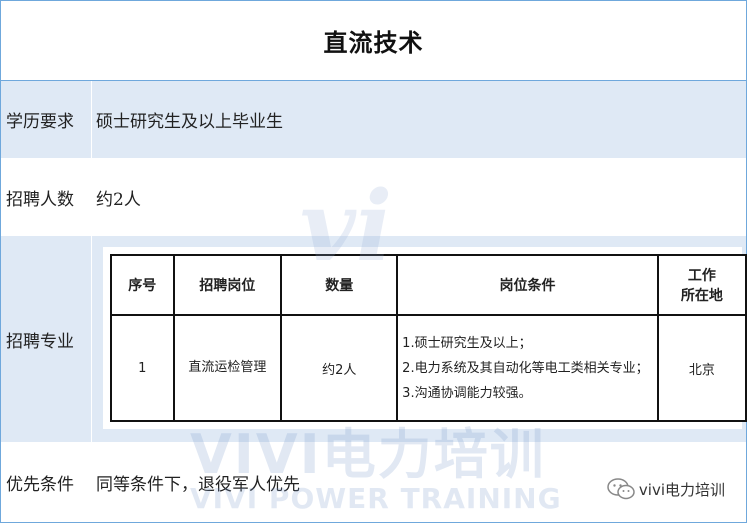  What do you see at coordinates (621, 489) in the screenshot?
I see `wechat-icon` at bounding box center [621, 489].